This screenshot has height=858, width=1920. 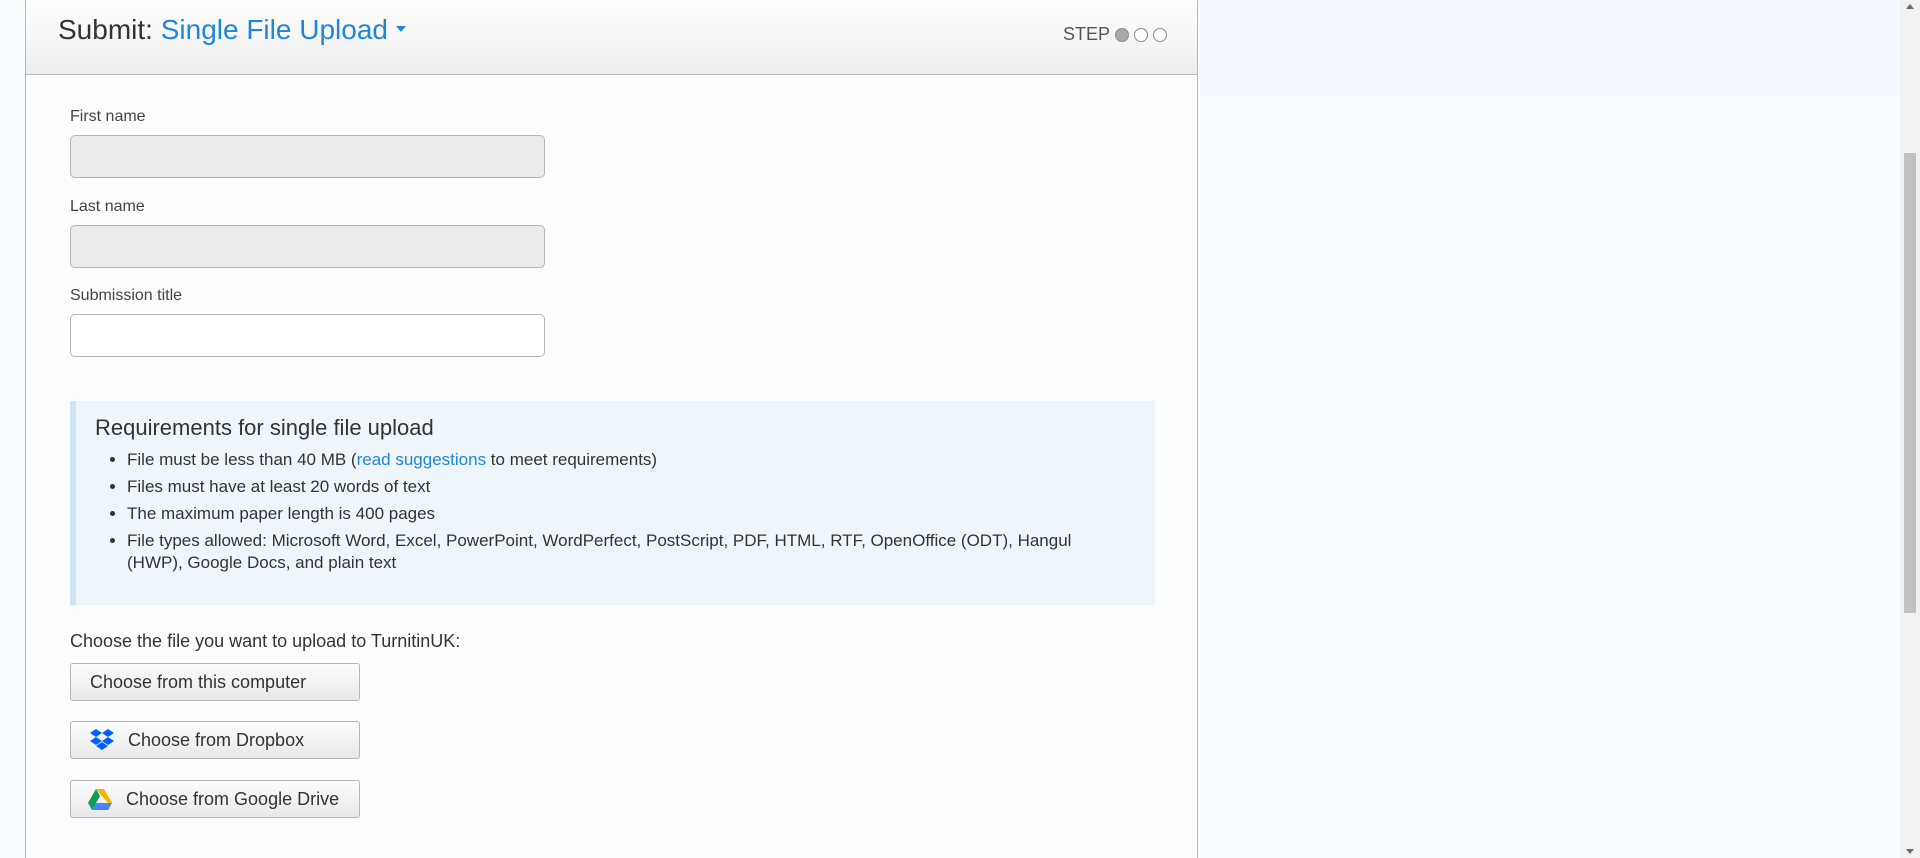 What do you see at coordinates (102, 740) in the screenshot?
I see `dropbox-icon` at bounding box center [102, 740].